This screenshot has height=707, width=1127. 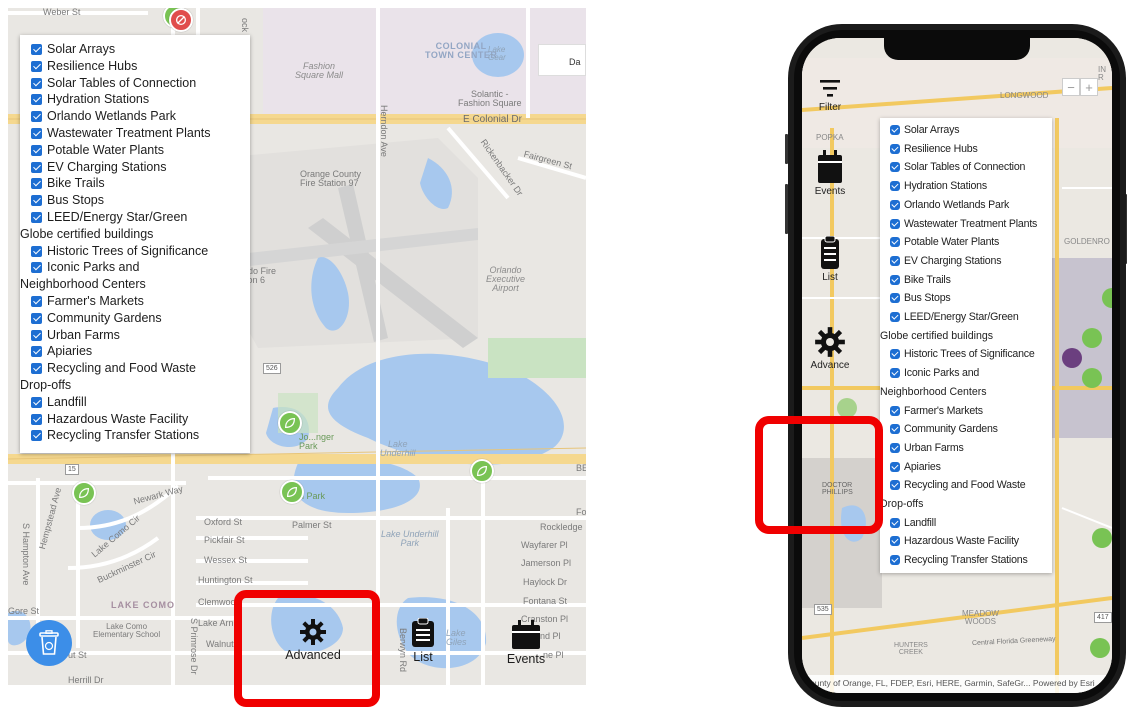 I want to click on left_map-layer-row: Wastewater Treatment Plants, so click(x=137, y=133).